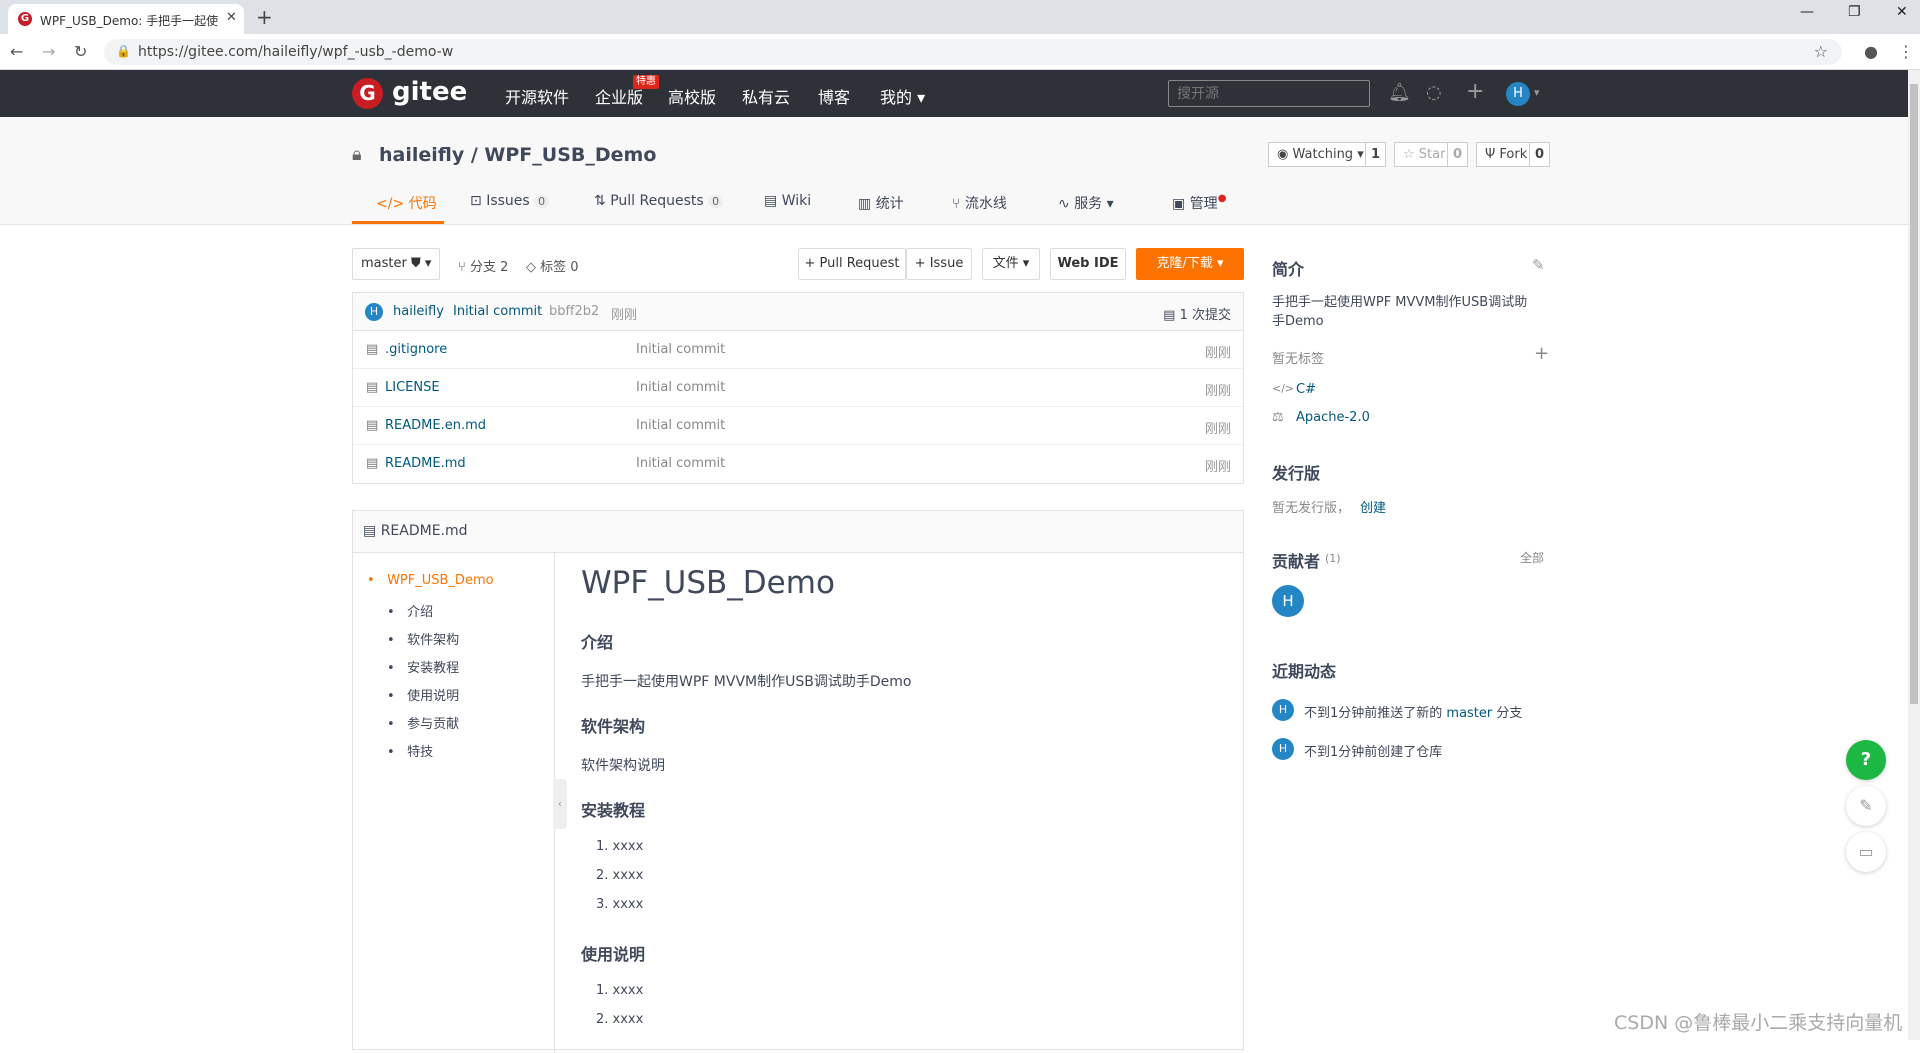 This screenshot has height=1053, width=1920. I want to click on prs-count: 0, so click(716, 201).